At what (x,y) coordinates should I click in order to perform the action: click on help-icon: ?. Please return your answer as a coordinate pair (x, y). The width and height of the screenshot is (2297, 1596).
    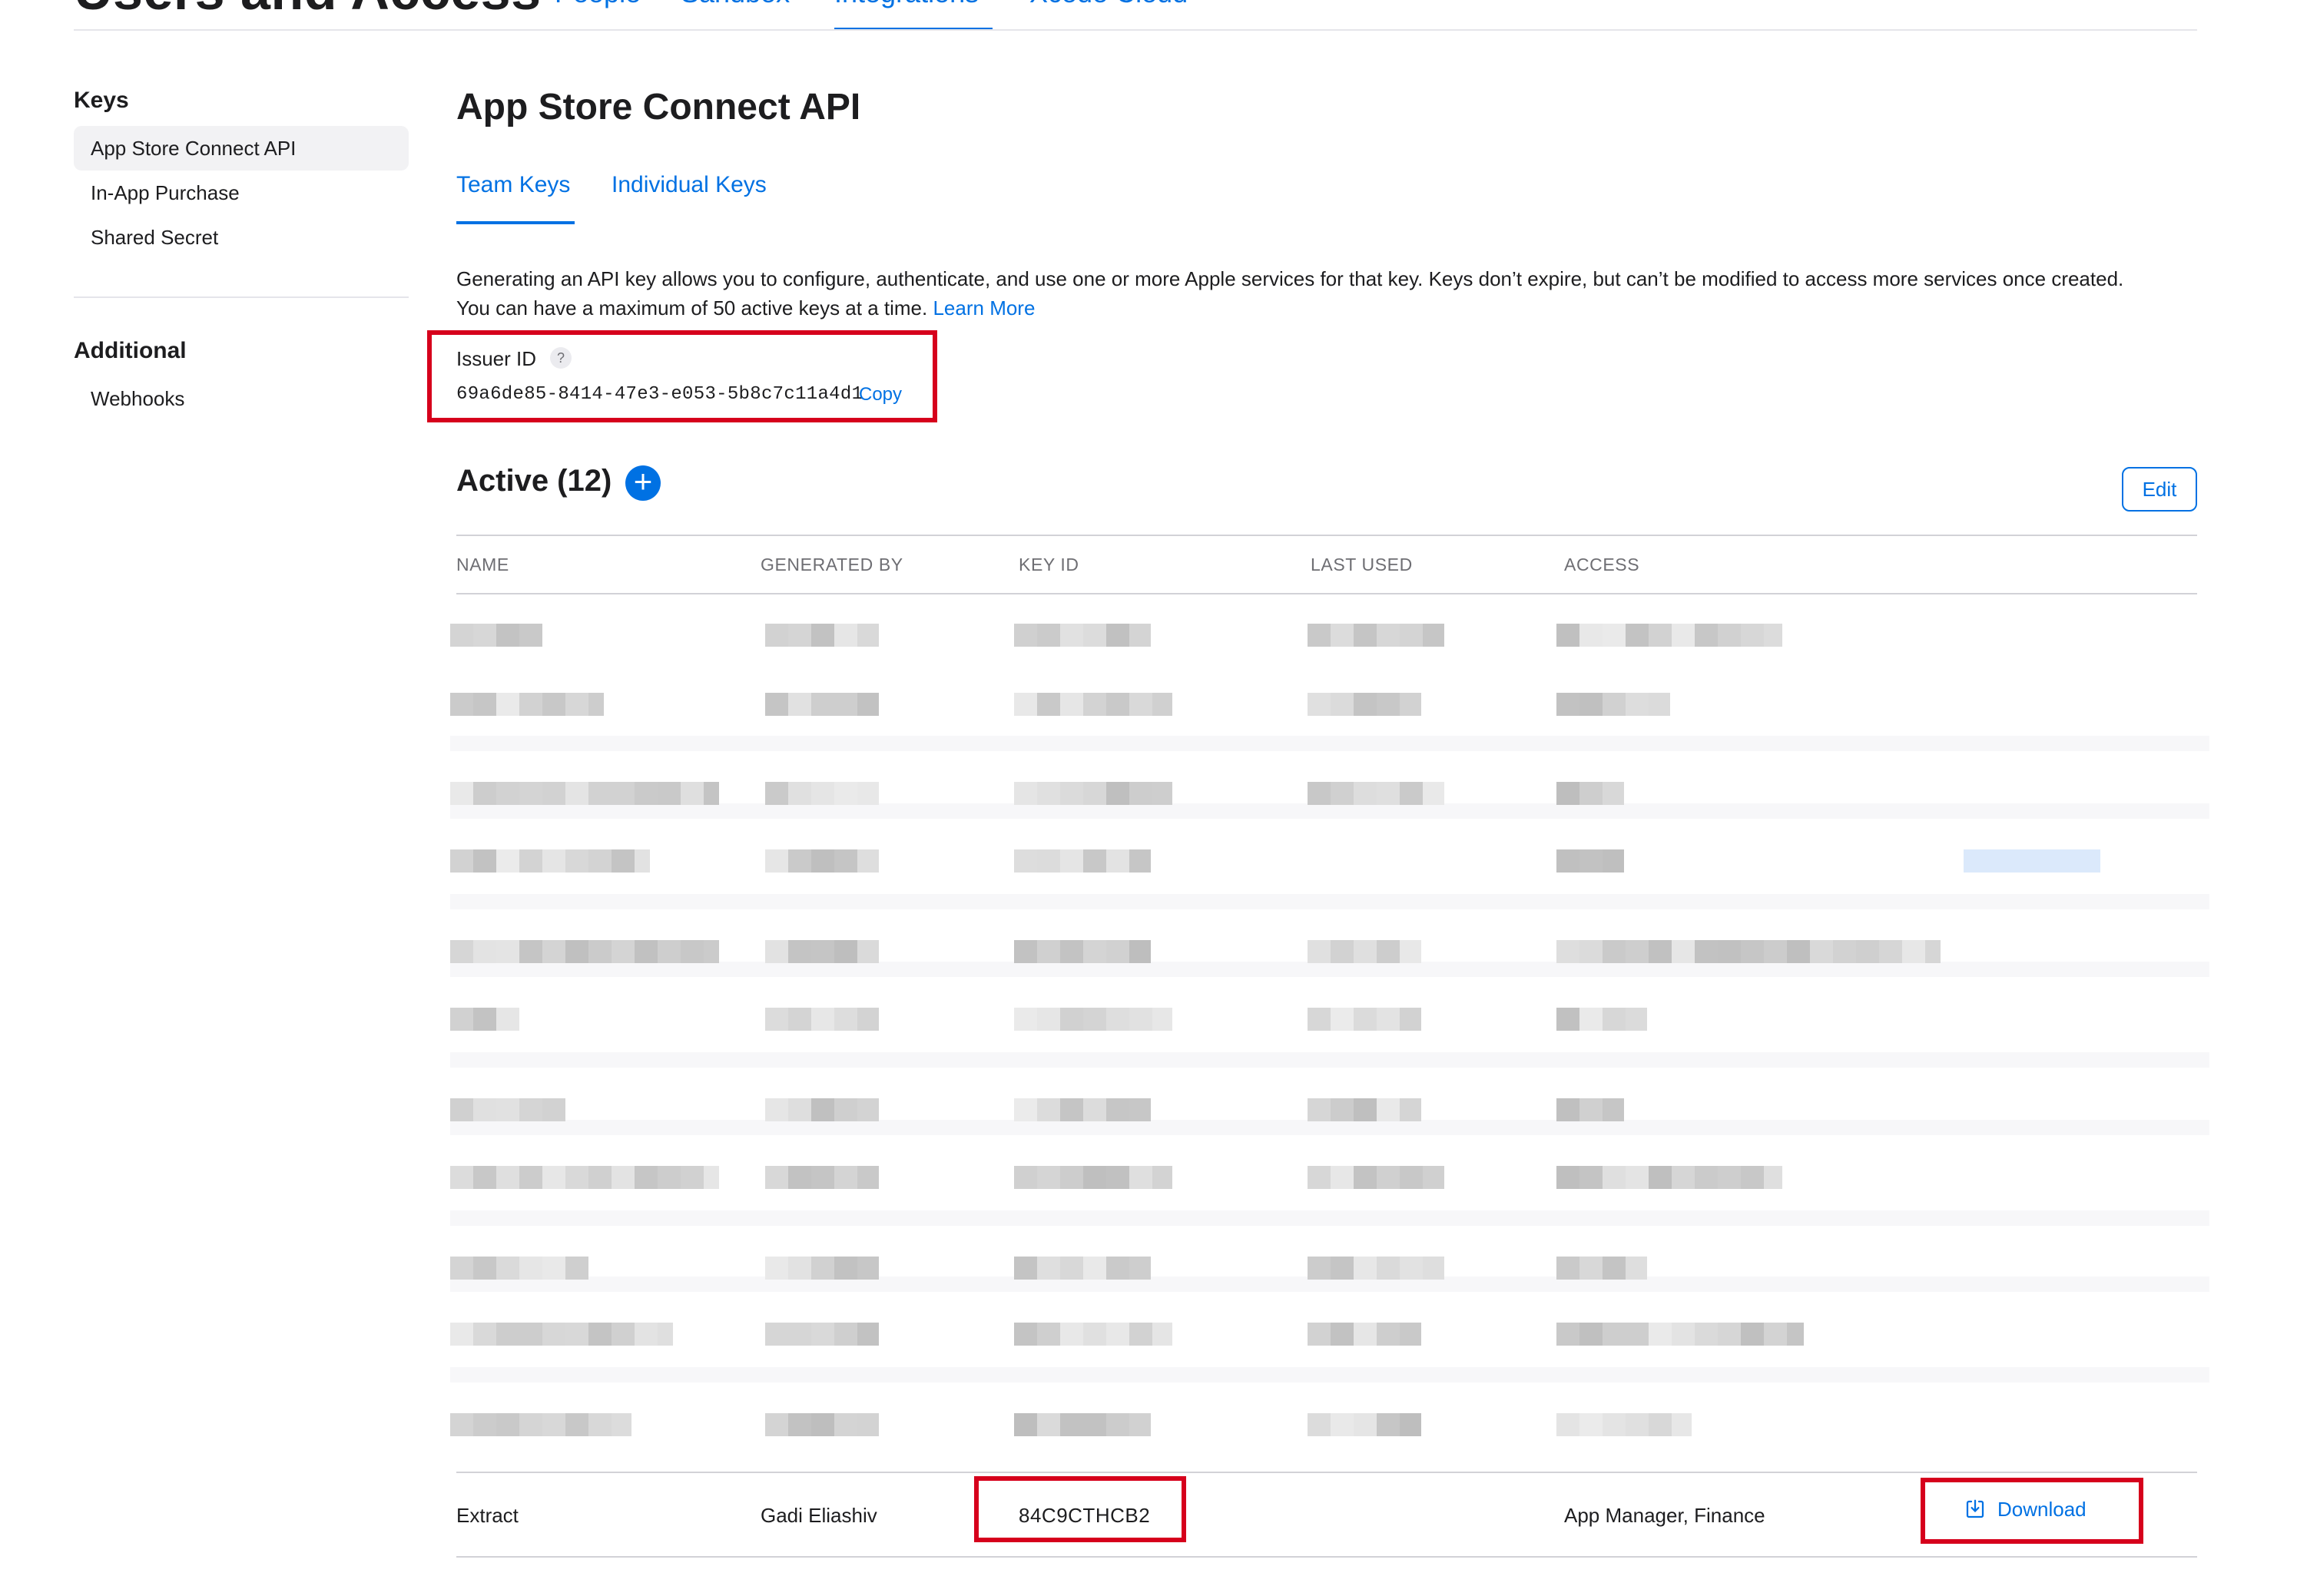
    Looking at the image, I should click on (561, 358).